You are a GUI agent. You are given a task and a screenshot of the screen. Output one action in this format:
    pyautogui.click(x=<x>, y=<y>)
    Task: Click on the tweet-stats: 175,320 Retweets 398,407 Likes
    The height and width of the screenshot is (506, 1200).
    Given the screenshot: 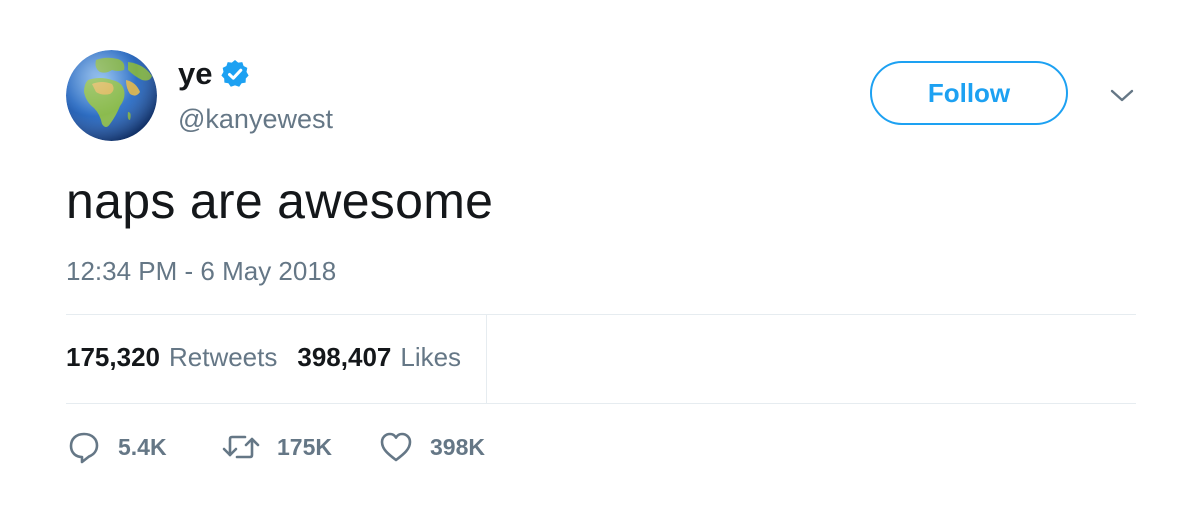 What is the action you would take?
    pyautogui.click(x=273, y=357)
    